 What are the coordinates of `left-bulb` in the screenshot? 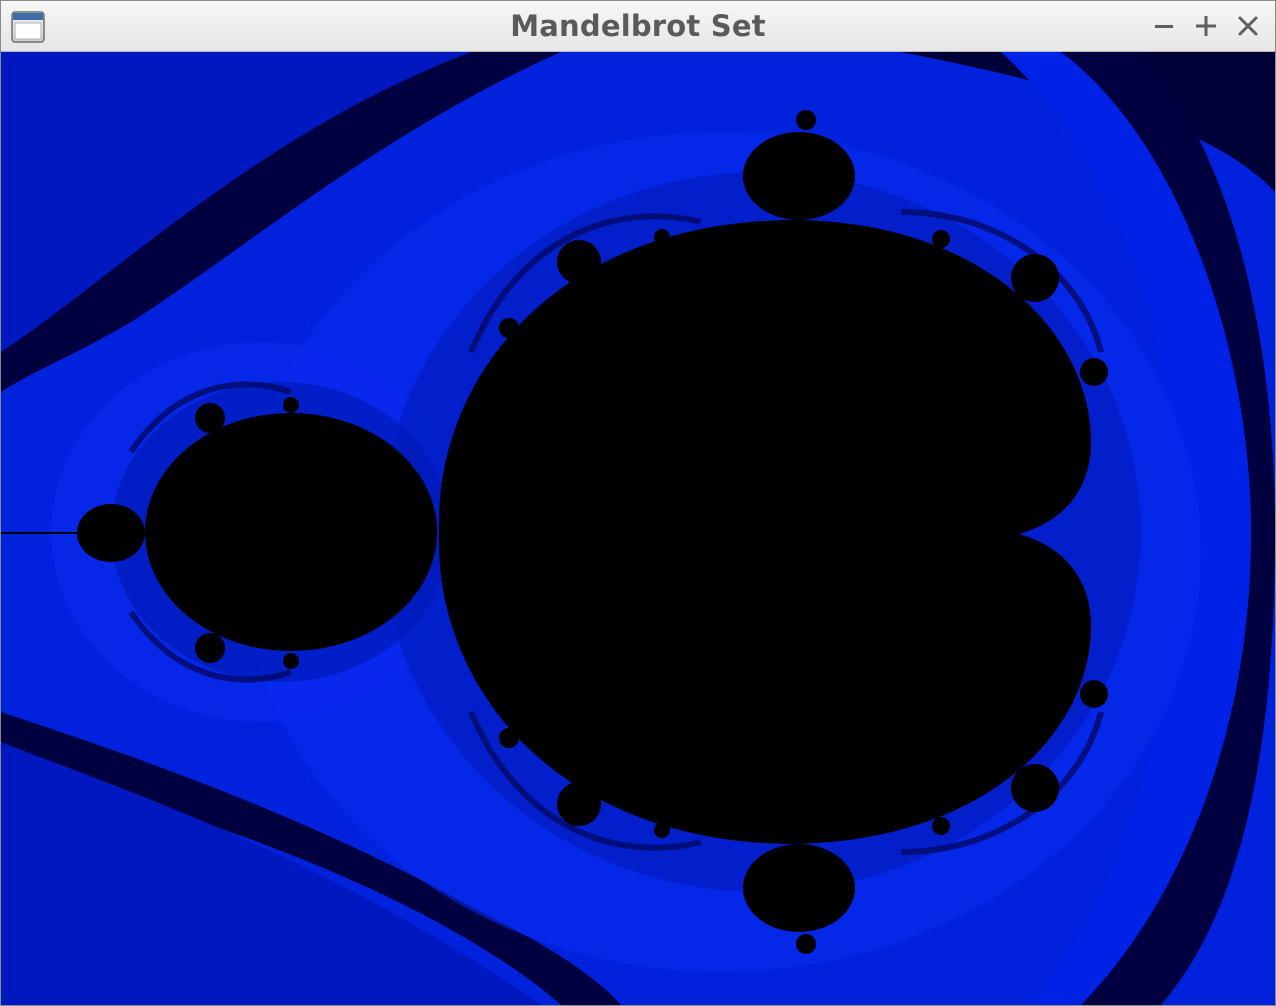 It's located at (291, 532).